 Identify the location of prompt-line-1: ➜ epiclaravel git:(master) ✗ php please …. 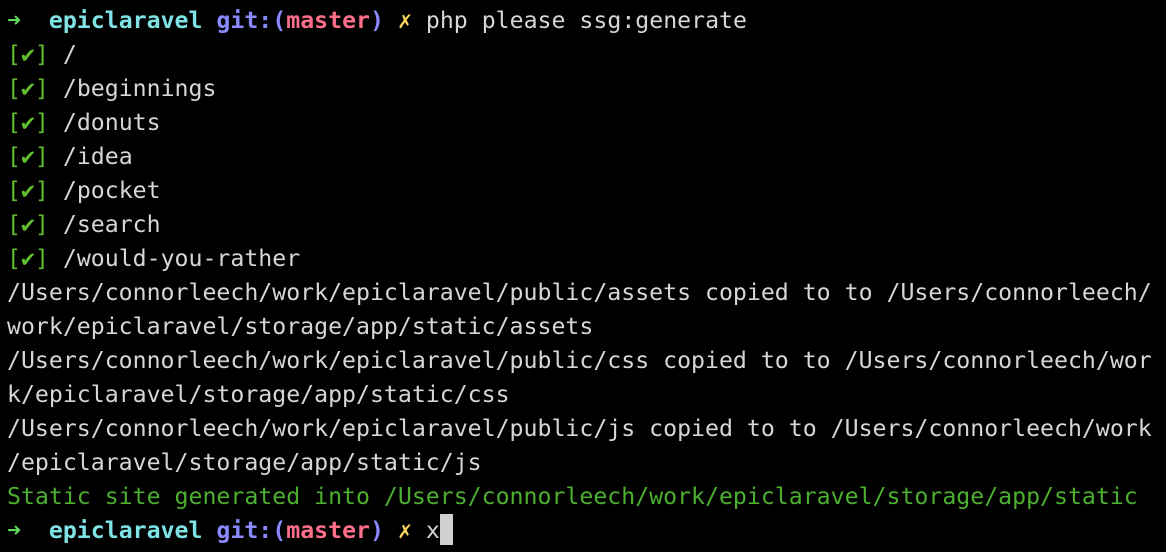
(377, 21).